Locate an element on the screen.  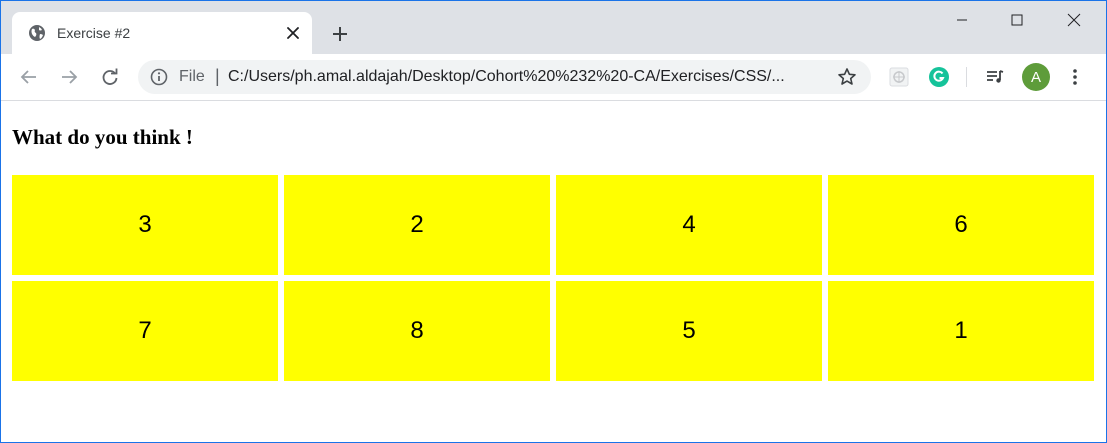
globe-icon is located at coordinates (37, 33).